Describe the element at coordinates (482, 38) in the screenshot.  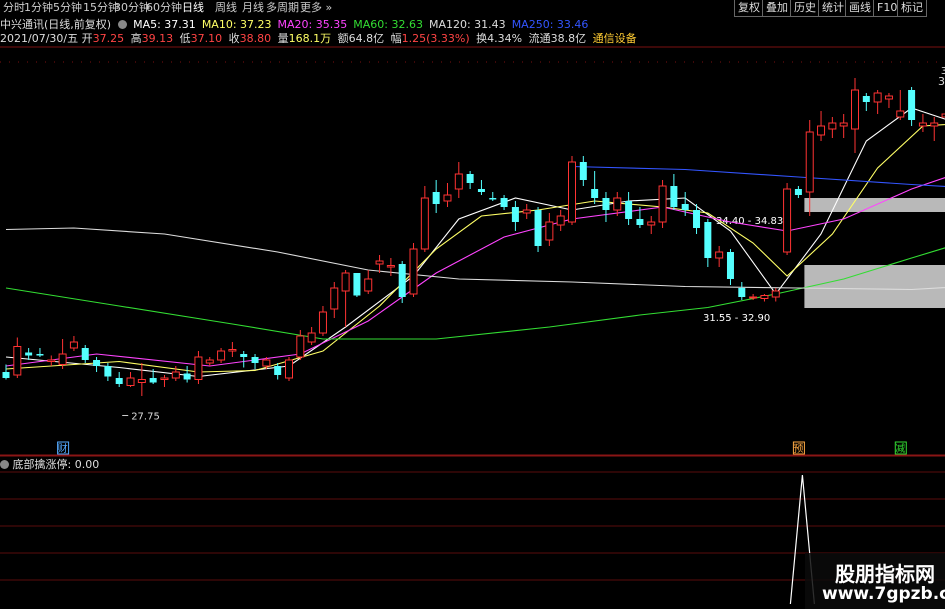
I see `turnover-key: 换` at that location.